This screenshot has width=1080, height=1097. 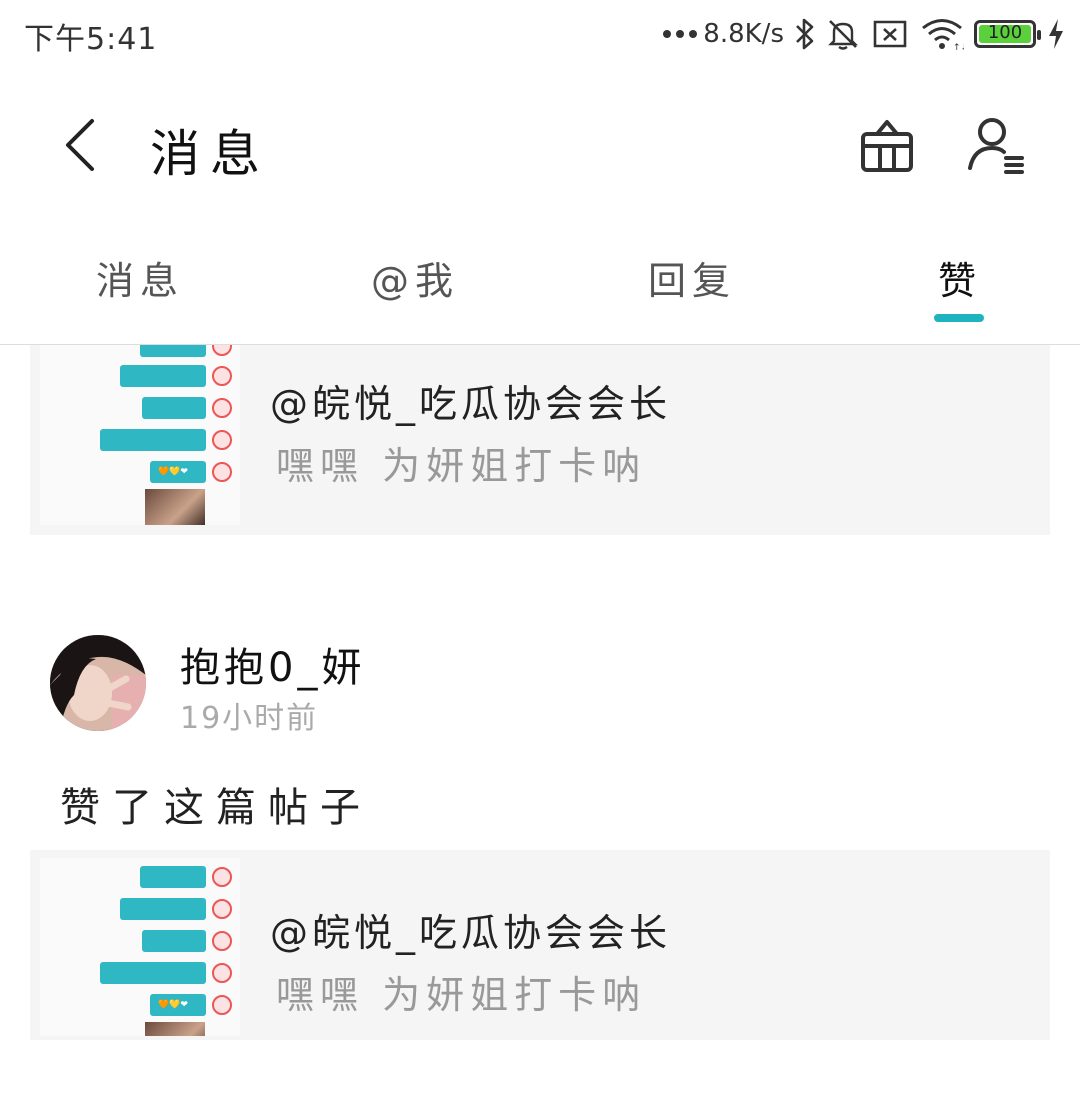 What do you see at coordinates (959, 318) in the screenshot?
I see `active-tab-indicator` at bounding box center [959, 318].